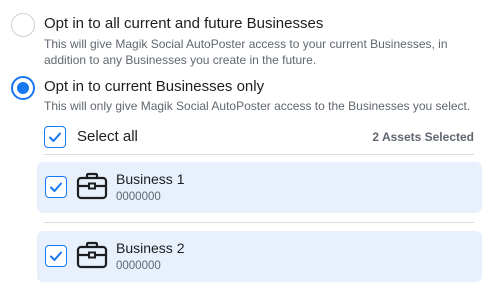 Image resolution: width=501 pixels, height=299 pixels. I want to click on option-current-title: Opt in to current Businesses only, so click(154, 86).